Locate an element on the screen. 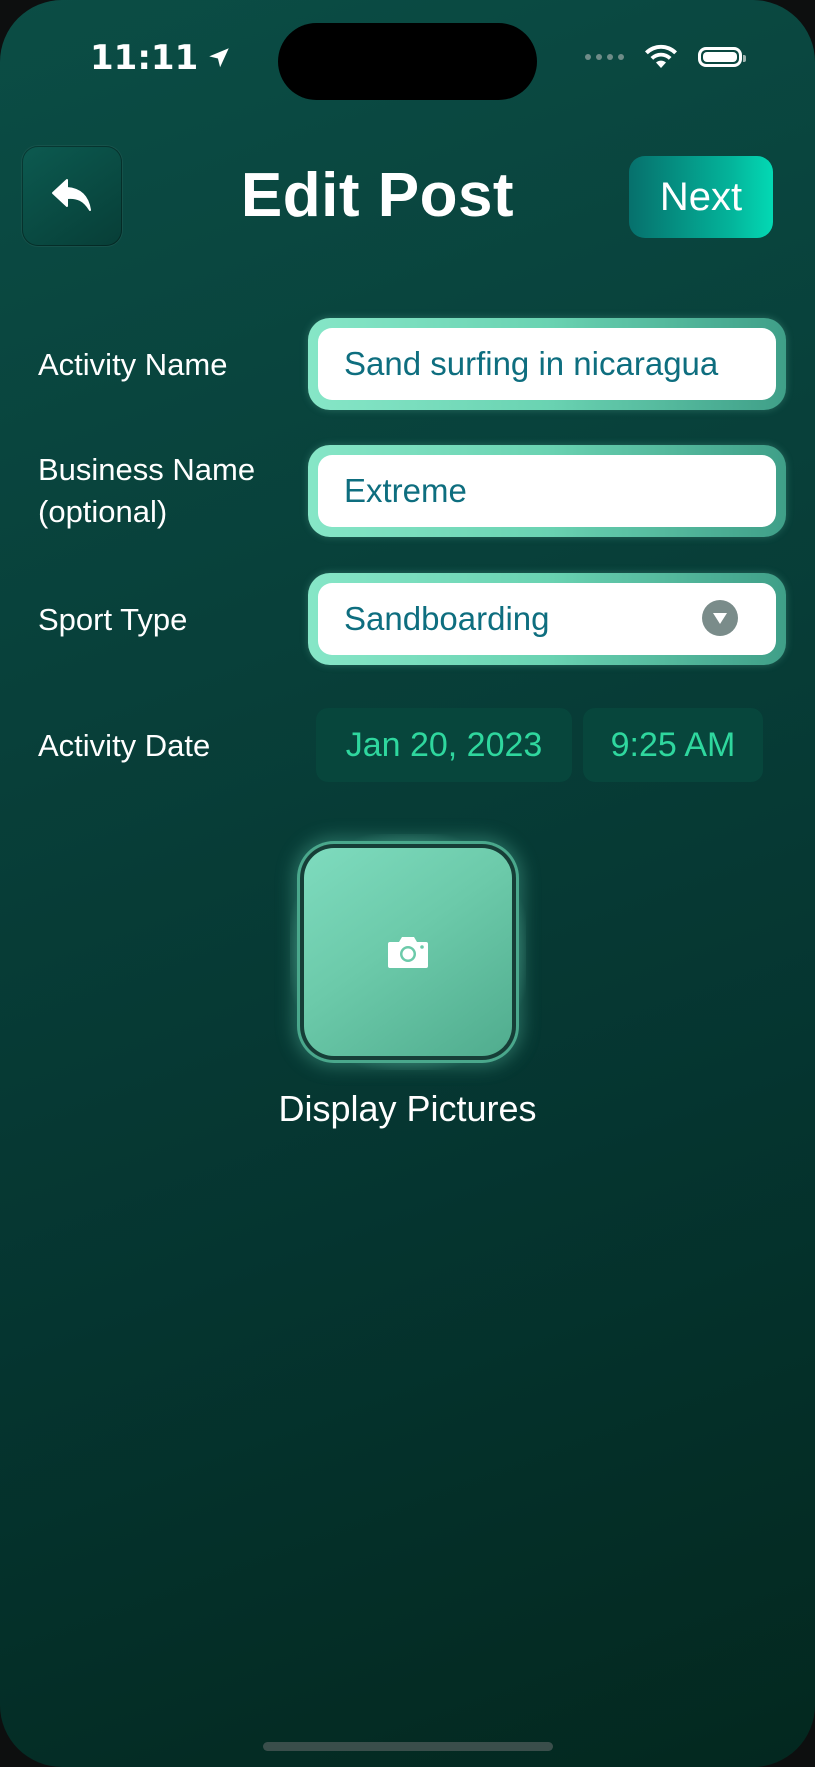 The height and width of the screenshot is (1767, 815). business-name-field is located at coordinates (547, 491).